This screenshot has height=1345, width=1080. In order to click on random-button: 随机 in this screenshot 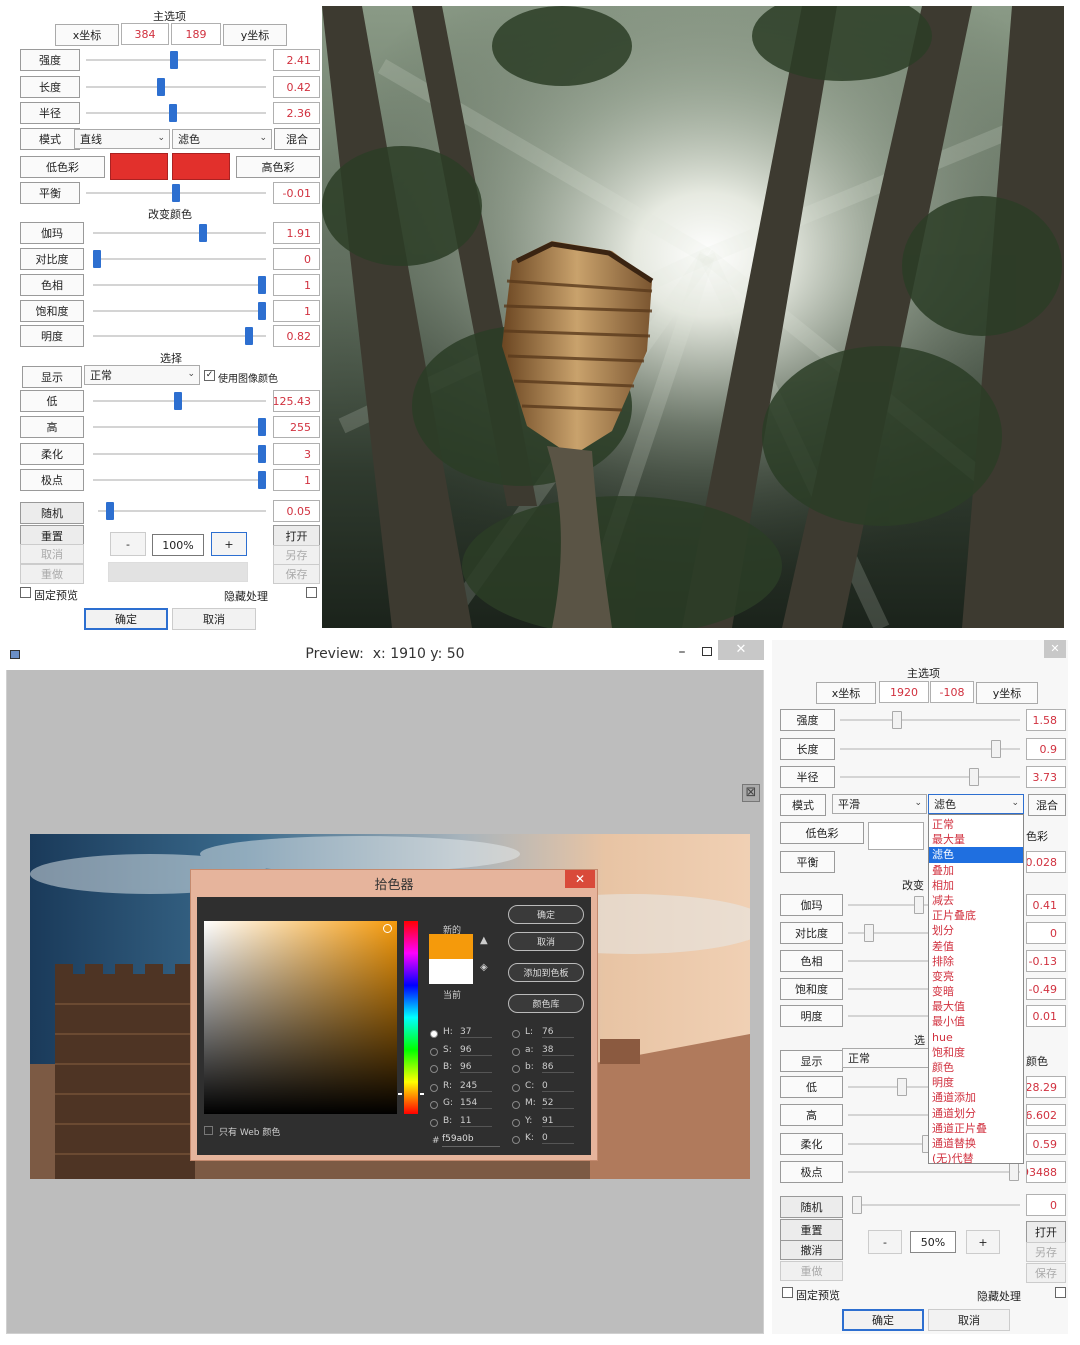, I will do `click(52, 513)`.